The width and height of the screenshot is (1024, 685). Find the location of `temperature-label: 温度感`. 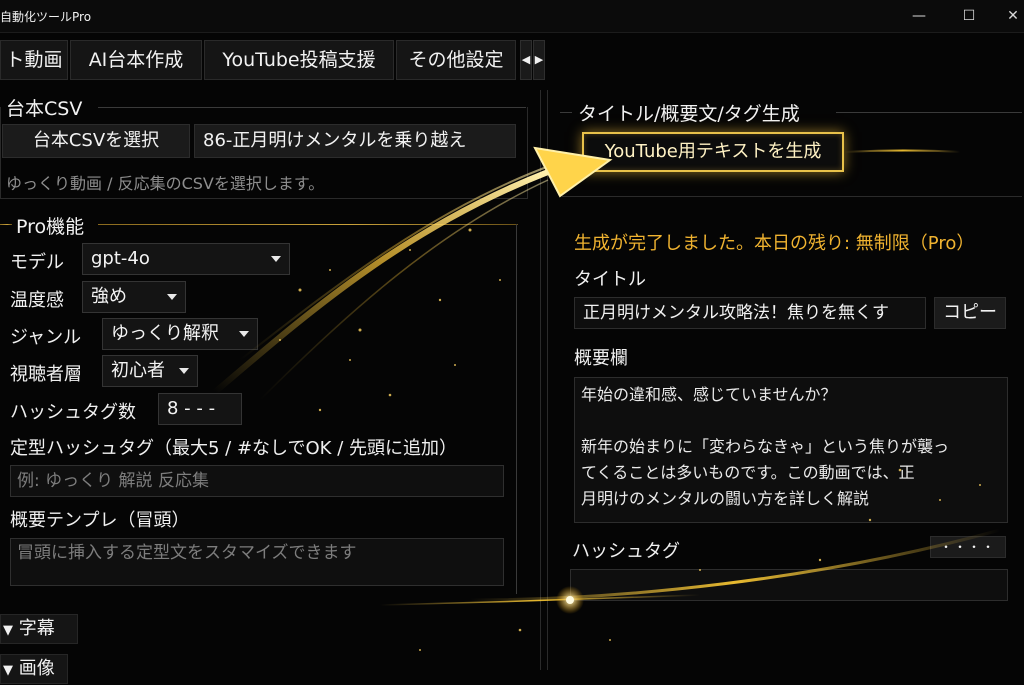

temperature-label: 温度感 is located at coordinates (37, 300).